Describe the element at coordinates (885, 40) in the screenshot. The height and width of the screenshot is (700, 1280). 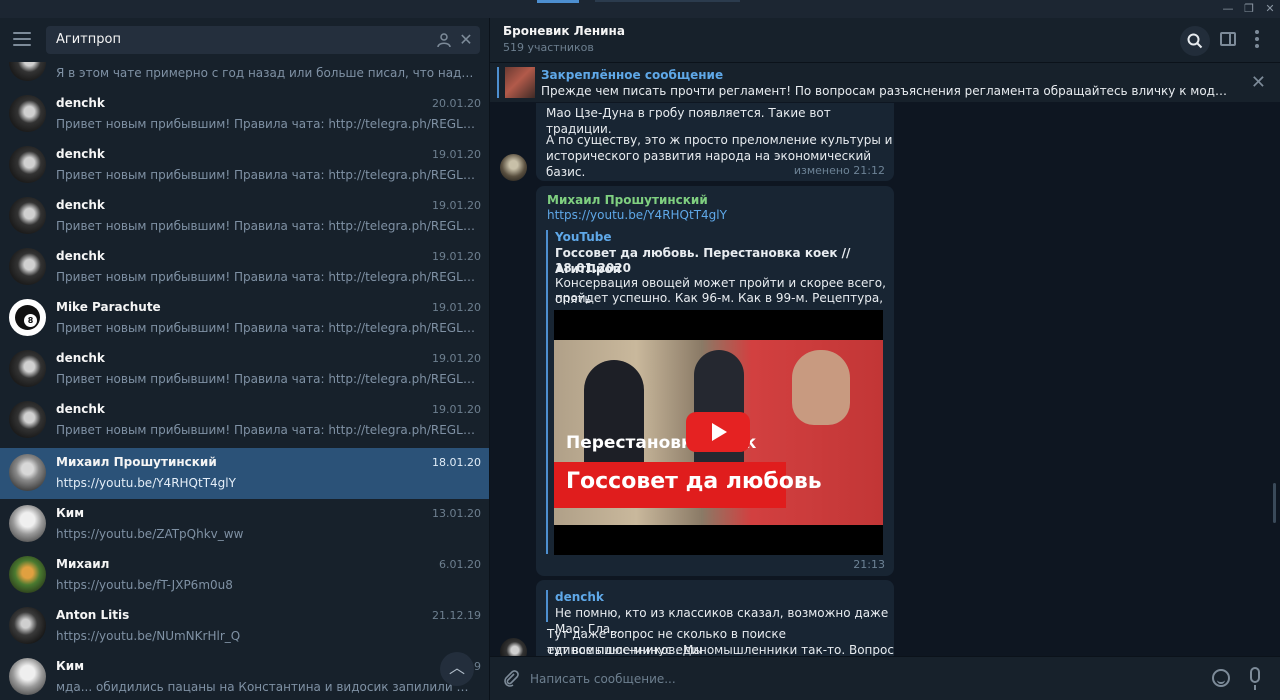
I see `chat-header: Броневик Ленина 519 участников` at that location.